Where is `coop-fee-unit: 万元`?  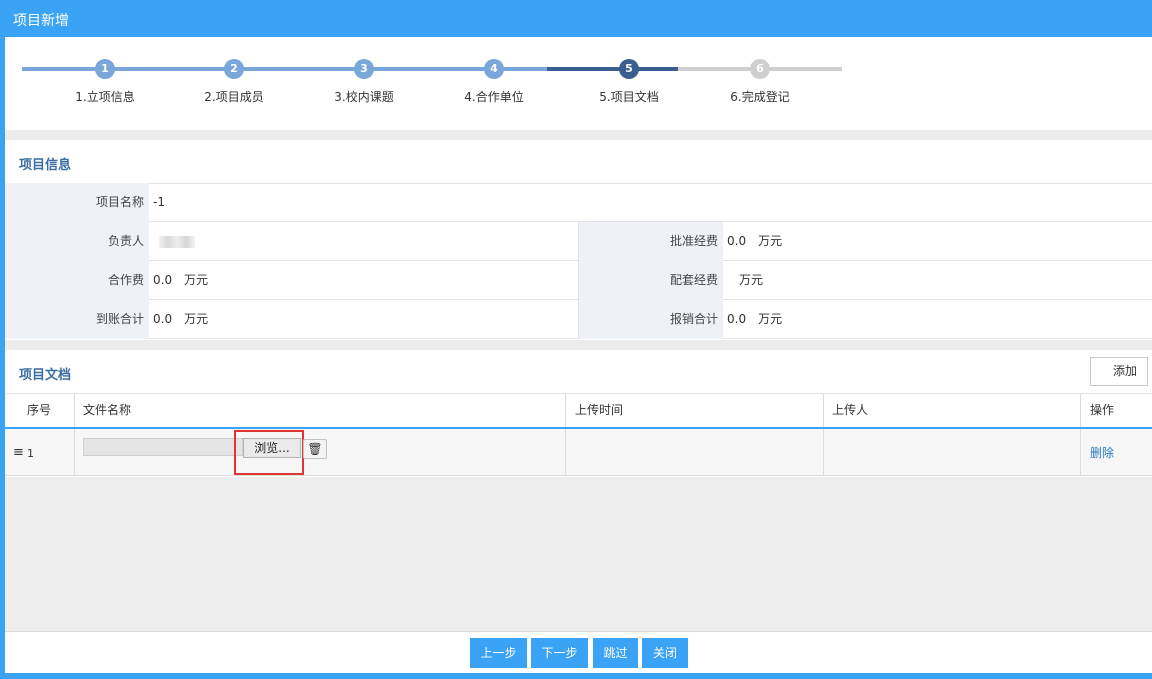 coop-fee-unit: 万元 is located at coordinates (196, 280).